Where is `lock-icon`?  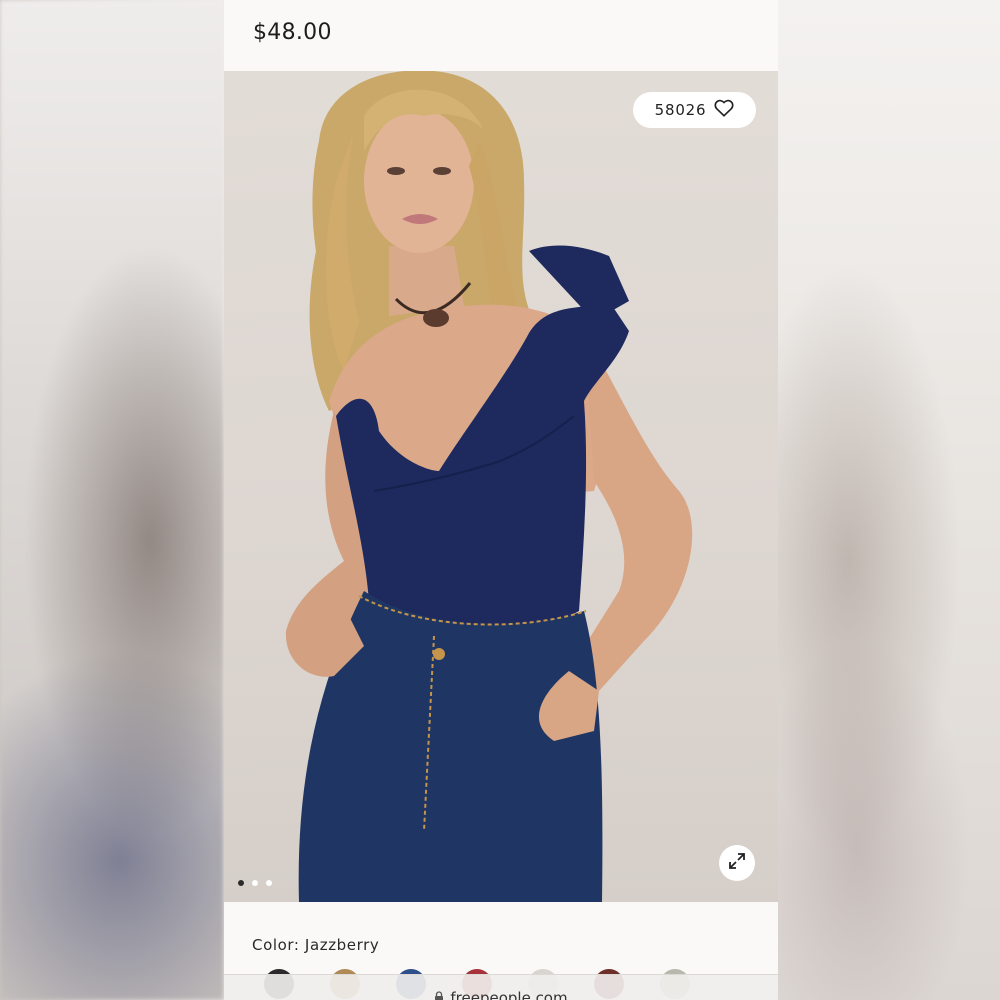
lock-icon is located at coordinates (439, 994).